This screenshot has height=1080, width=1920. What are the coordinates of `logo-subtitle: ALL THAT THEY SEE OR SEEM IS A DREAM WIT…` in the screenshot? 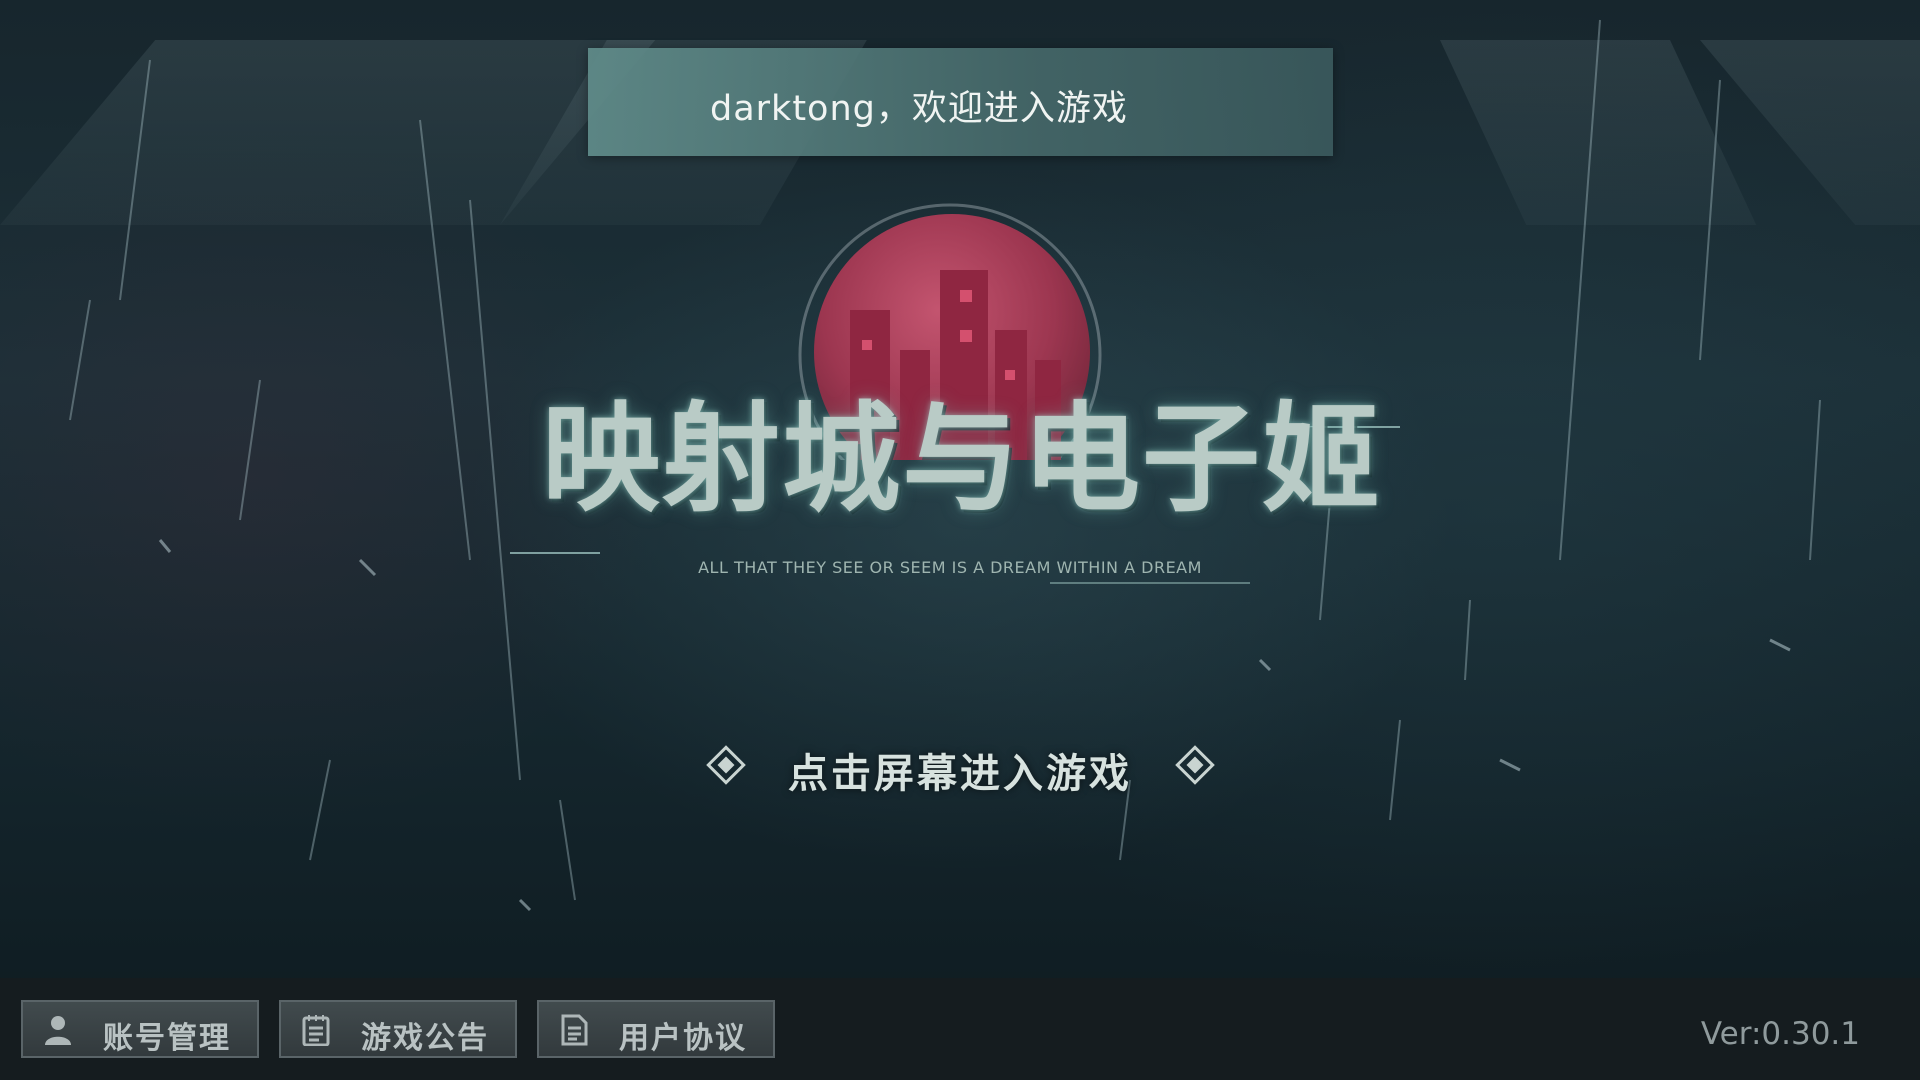 It's located at (950, 567).